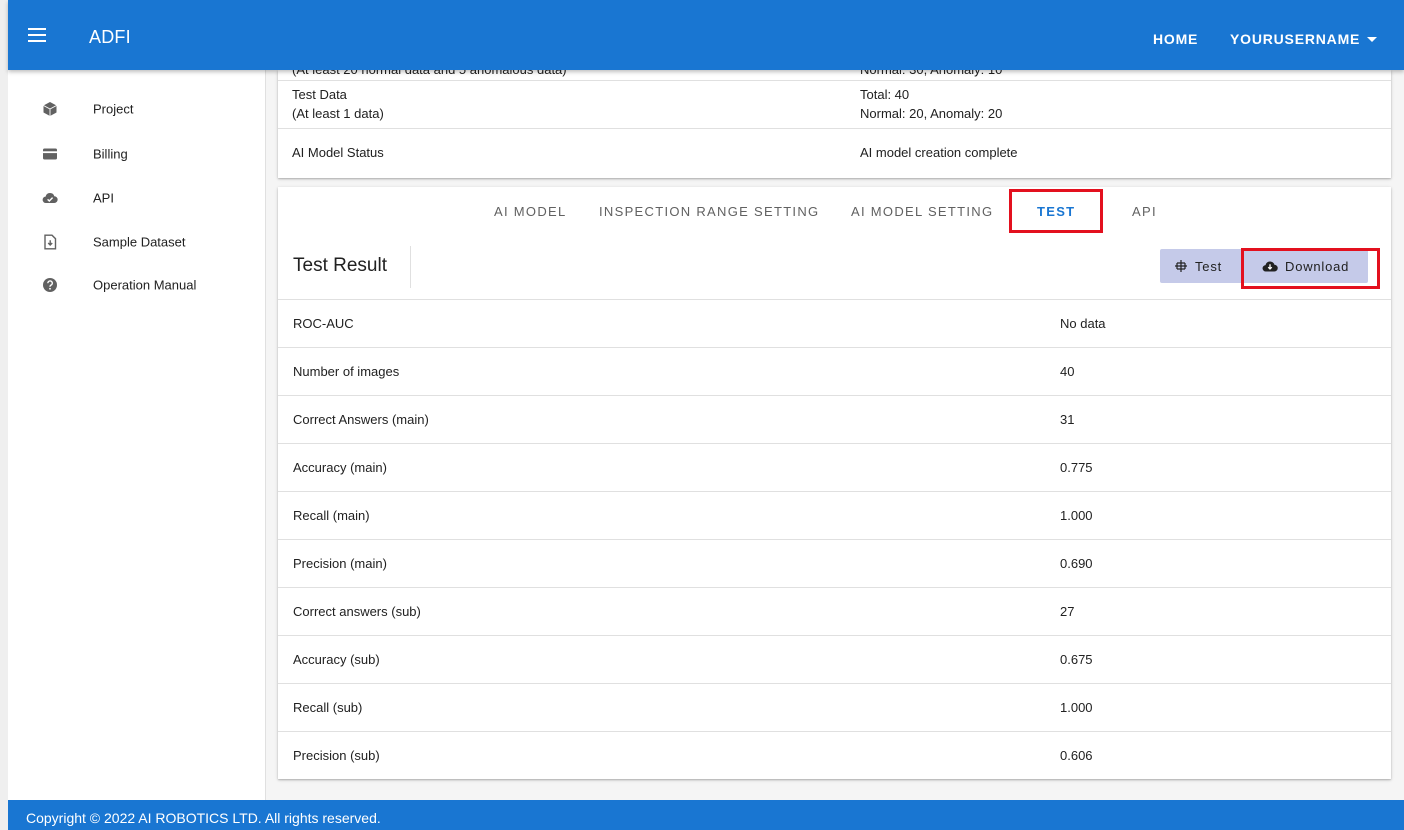  I want to click on tab-api: API, so click(1144, 211).